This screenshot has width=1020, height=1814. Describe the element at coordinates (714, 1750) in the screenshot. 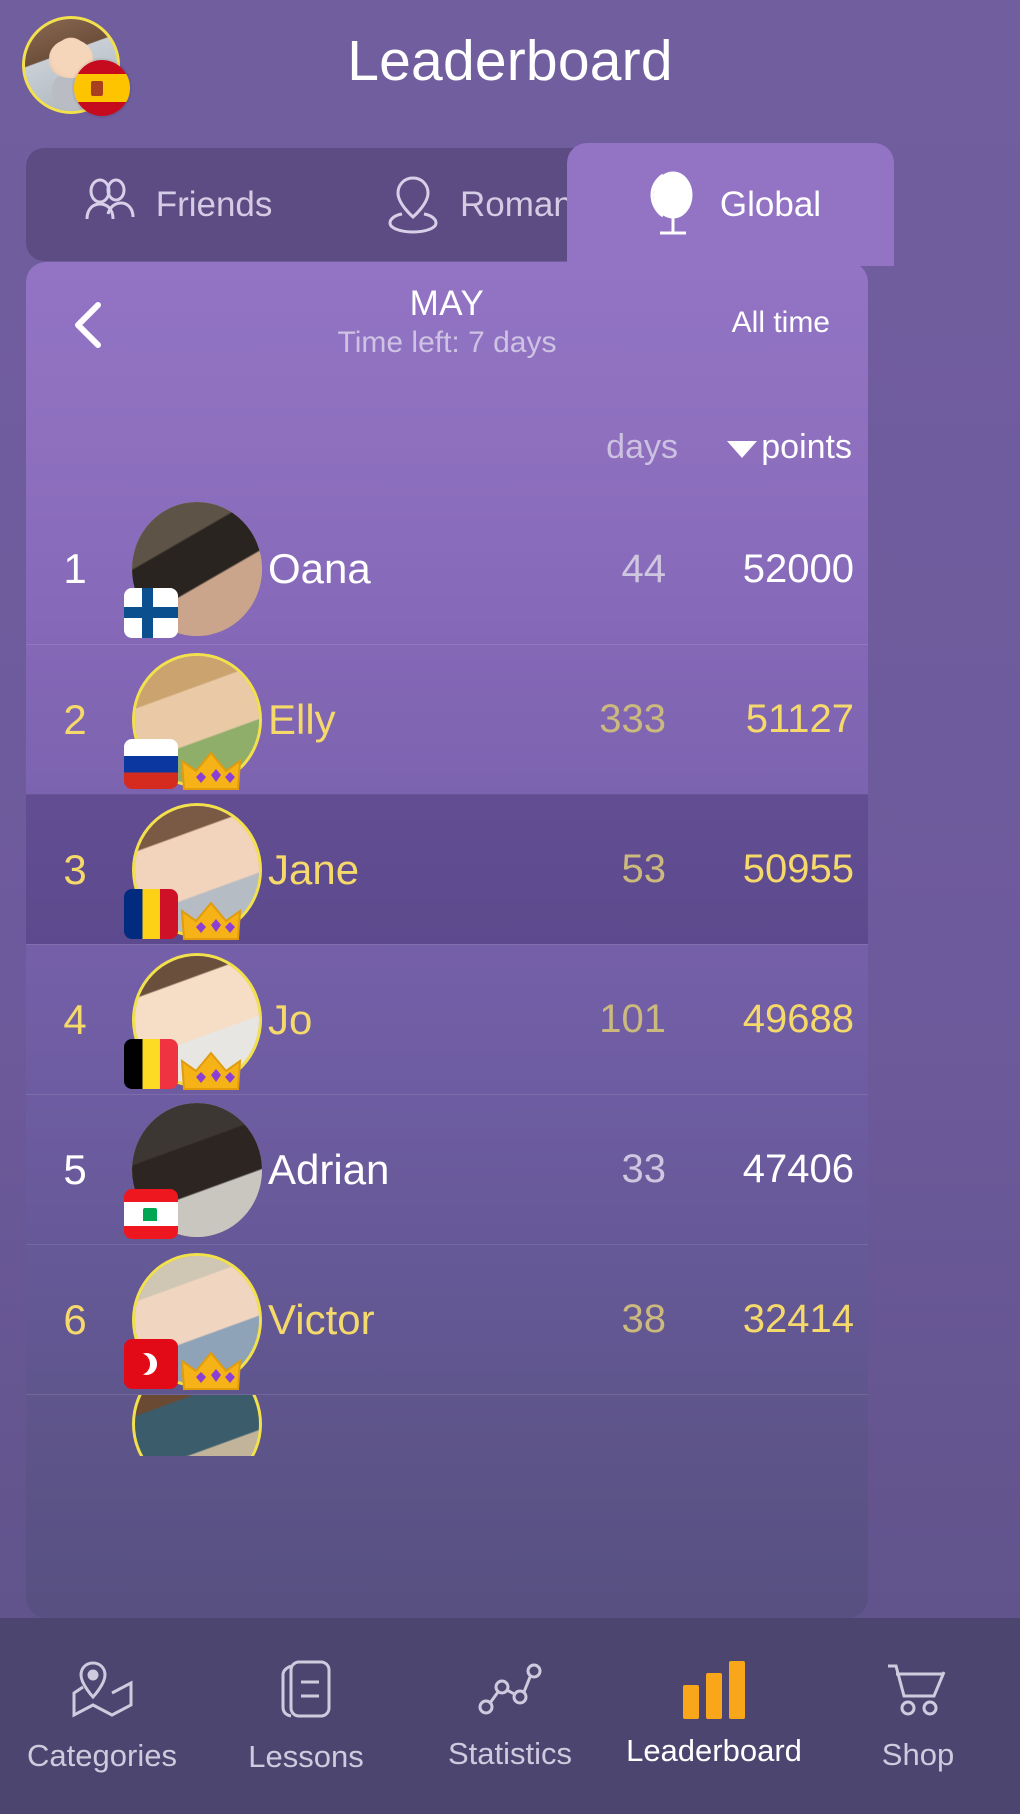

I see `nav-label-leaderboard: Leaderboard` at that location.